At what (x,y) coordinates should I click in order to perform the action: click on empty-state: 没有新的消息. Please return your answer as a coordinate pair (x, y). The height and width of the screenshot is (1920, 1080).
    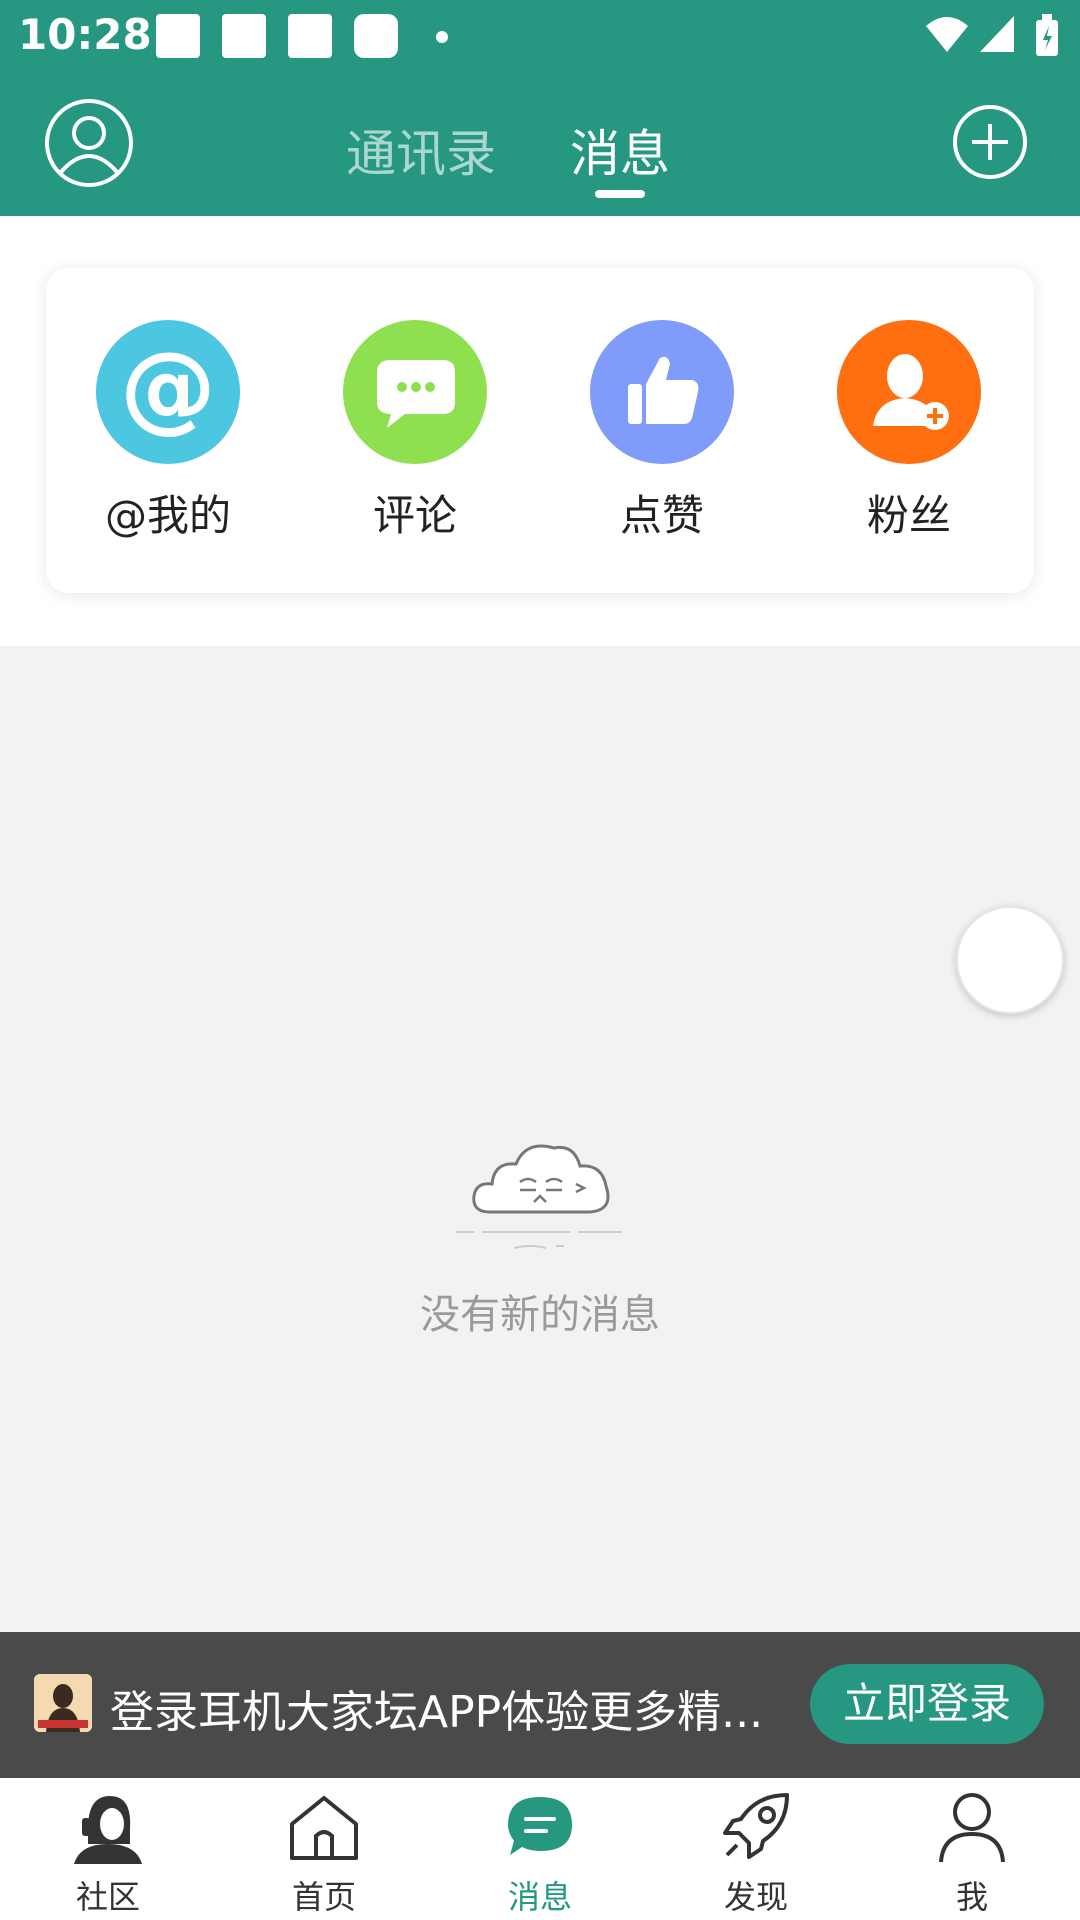
    Looking at the image, I should click on (540, 1230).